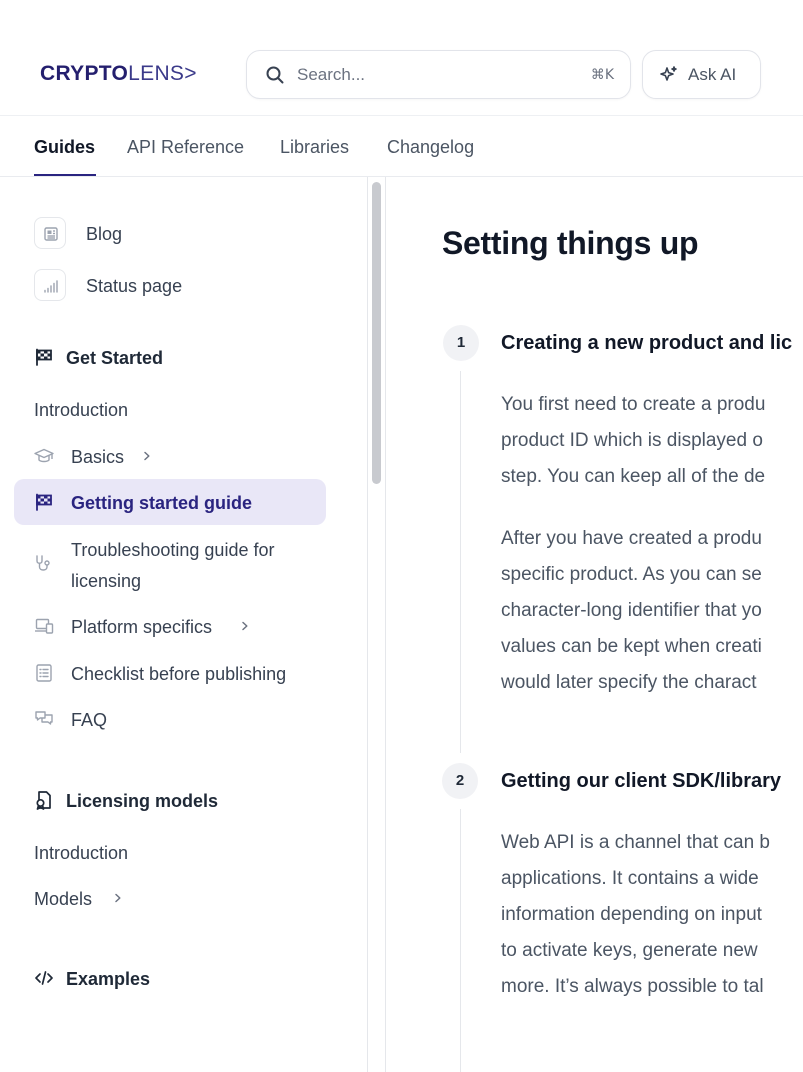 The width and height of the screenshot is (803, 1072). Describe the element at coordinates (632, 986) in the screenshot. I see `paragraph-line: more. It’s always possible to tal` at that location.